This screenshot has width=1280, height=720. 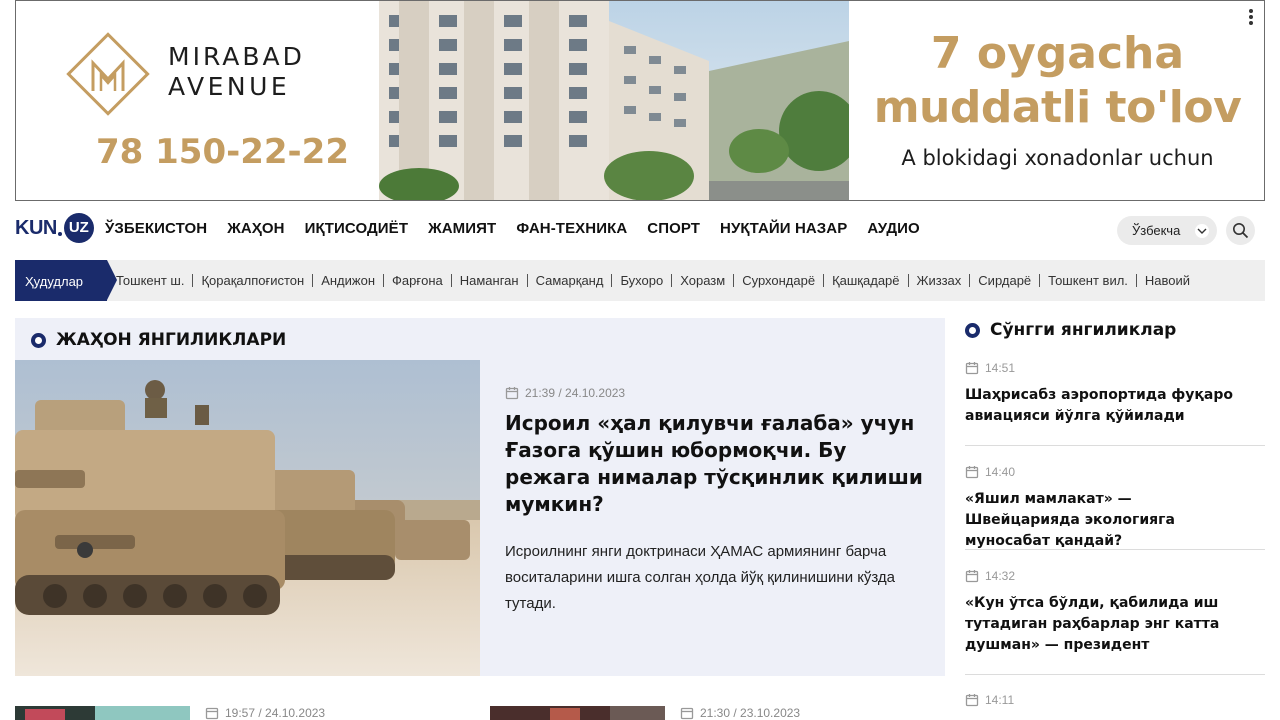 What do you see at coordinates (171, 340) in the screenshot?
I see `section-title: ЖАҲОН ЯНГИЛИКЛАРИ` at bounding box center [171, 340].